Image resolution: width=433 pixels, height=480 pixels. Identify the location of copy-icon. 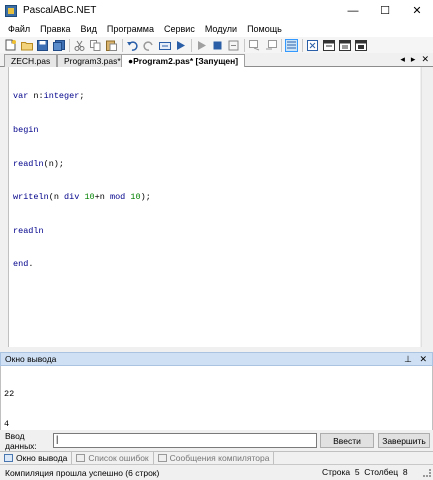
(95, 45).